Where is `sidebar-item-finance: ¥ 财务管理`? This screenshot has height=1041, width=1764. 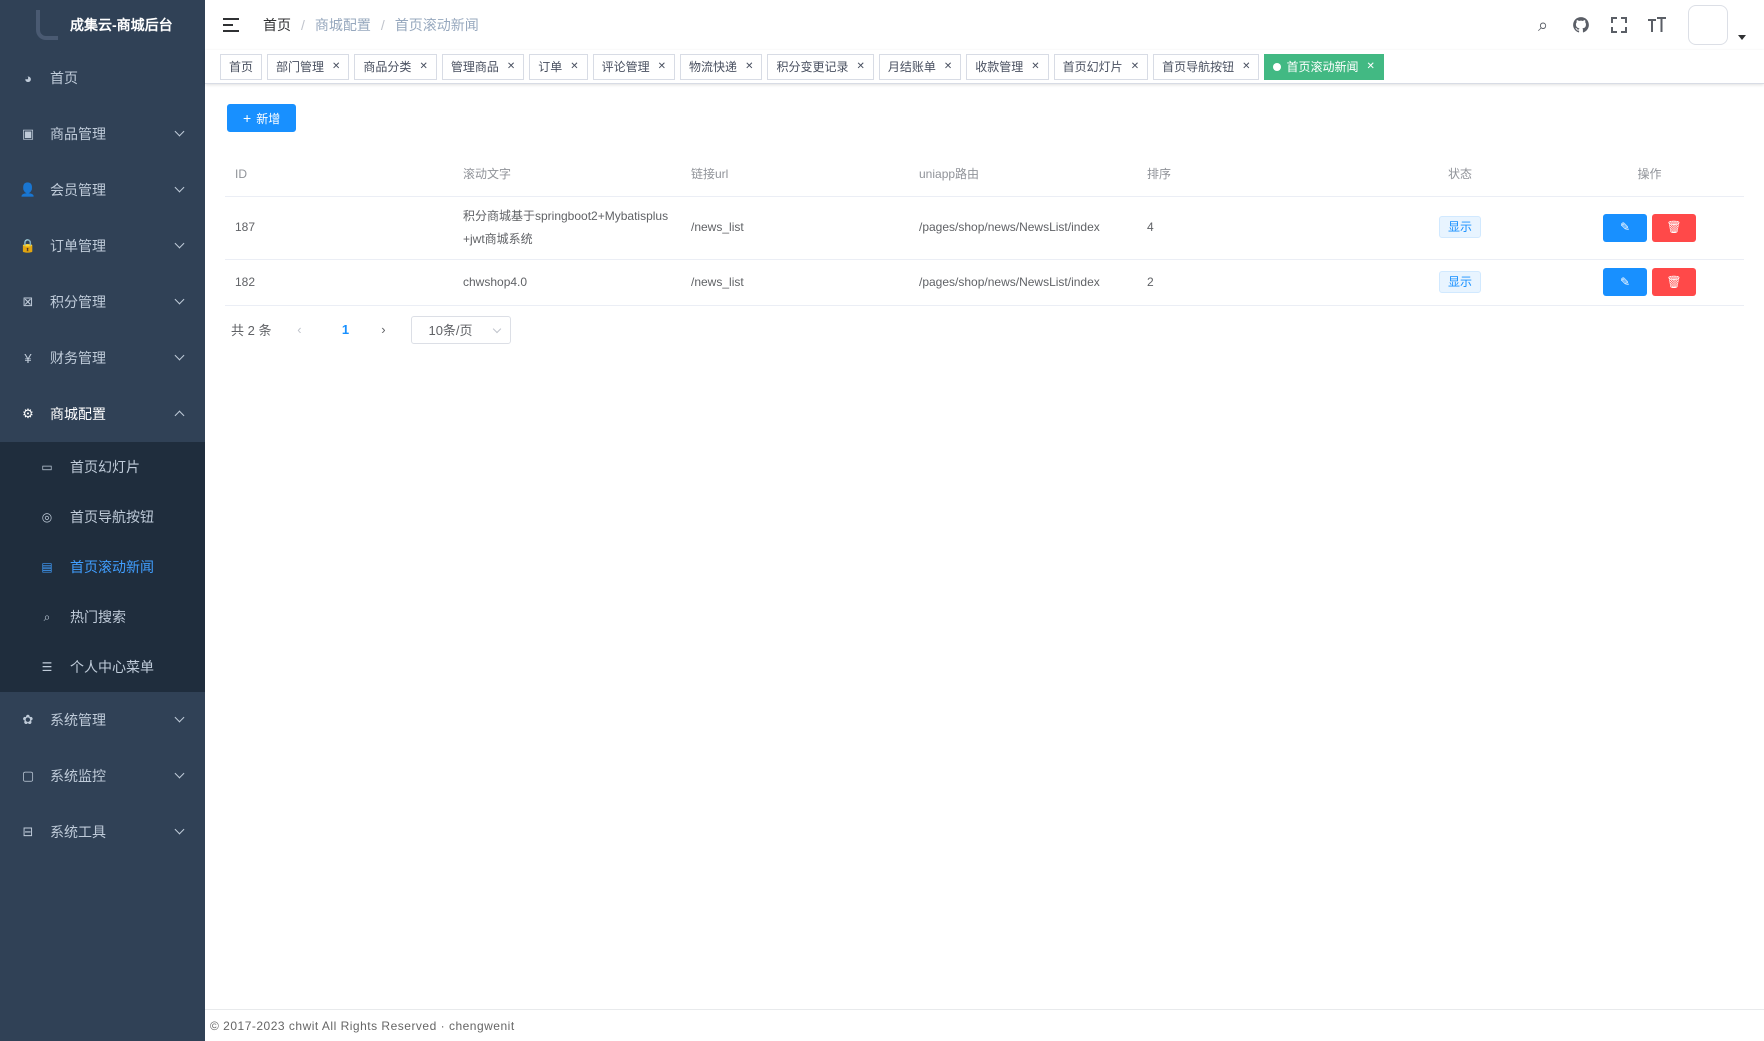
sidebar-item-finance: ¥ 财务管理 is located at coordinates (102, 358).